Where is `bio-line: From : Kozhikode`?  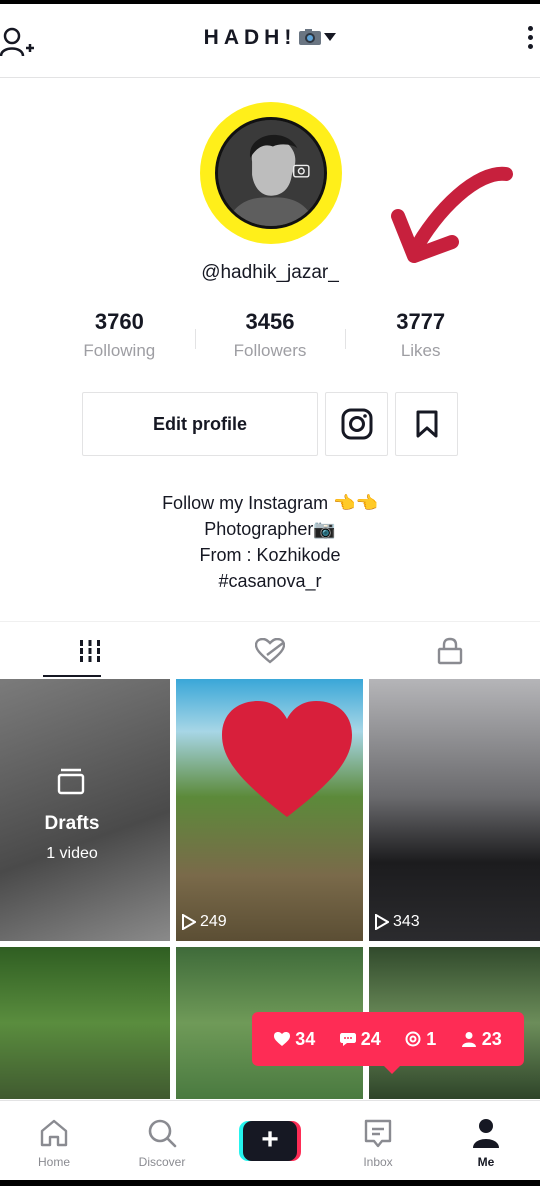
bio-line: From : Kozhikode is located at coordinates (270, 555).